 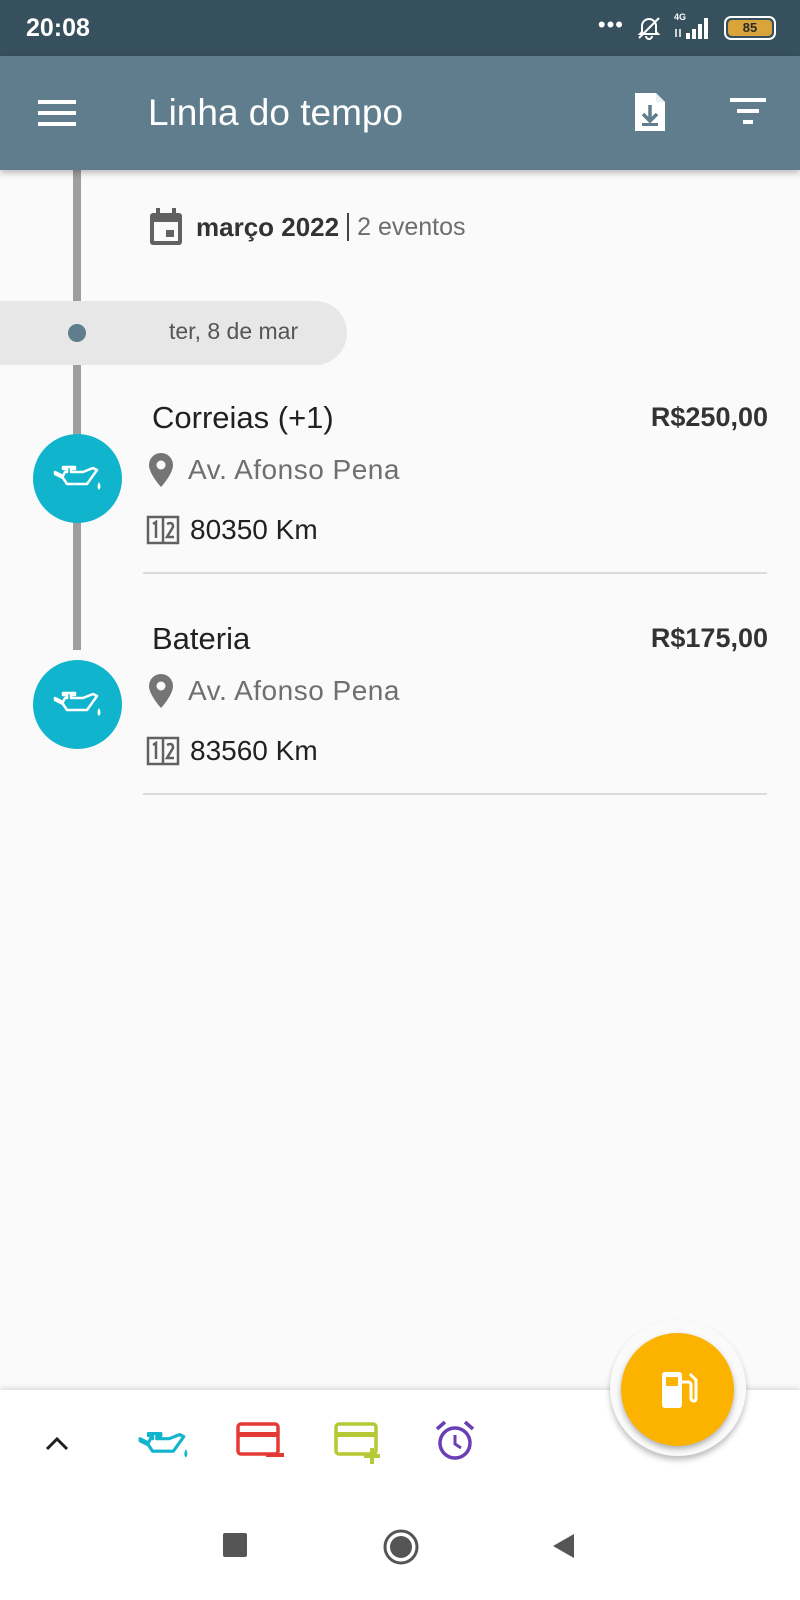 What do you see at coordinates (166, 226) in the screenshot?
I see `calendar-icon` at bounding box center [166, 226].